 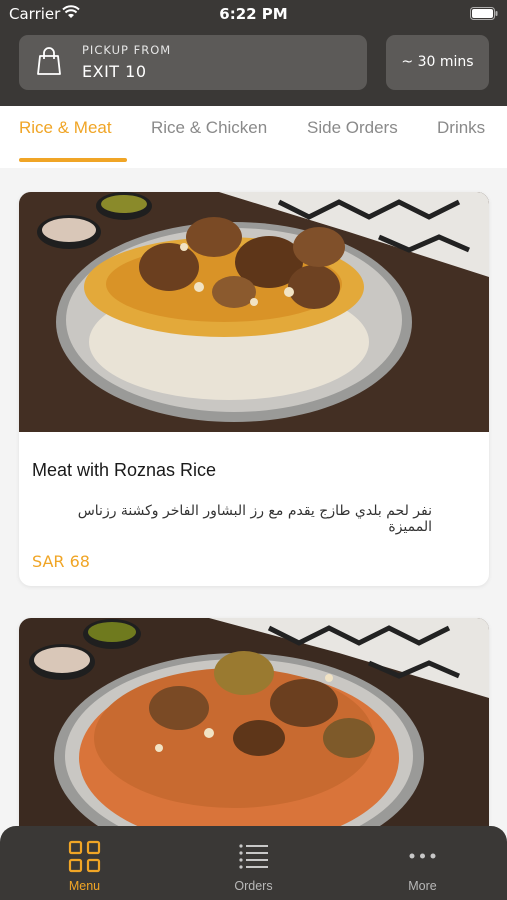 What do you see at coordinates (422, 856) in the screenshot?
I see `more-icon` at bounding box center [422, 856].